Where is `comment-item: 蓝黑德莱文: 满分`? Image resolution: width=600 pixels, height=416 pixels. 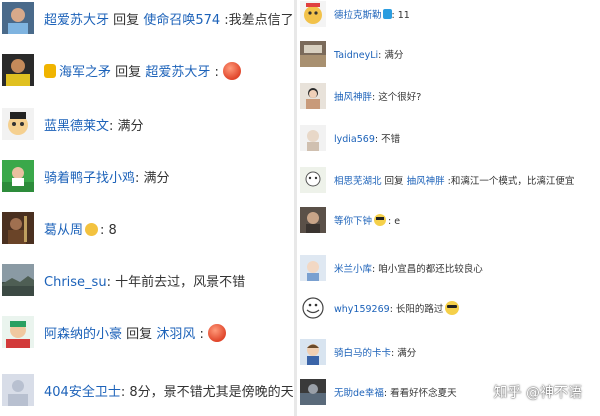
comment-item: 蓝黑德莱文: 满分 is located at coordinates (73, 124).